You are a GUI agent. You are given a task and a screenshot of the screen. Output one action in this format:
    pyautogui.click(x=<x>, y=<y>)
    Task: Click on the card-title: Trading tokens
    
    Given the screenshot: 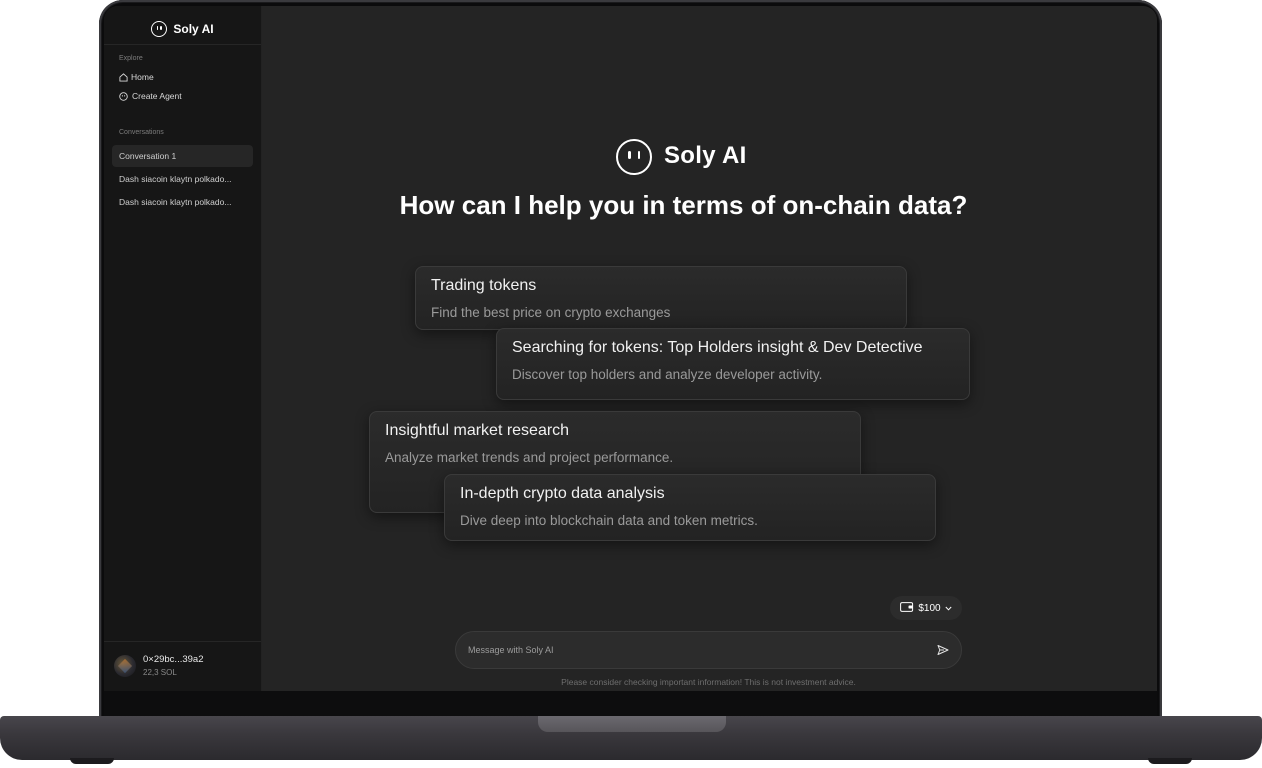 What is the action you would take?
    pyautogui.click(x=484, y=285)
    